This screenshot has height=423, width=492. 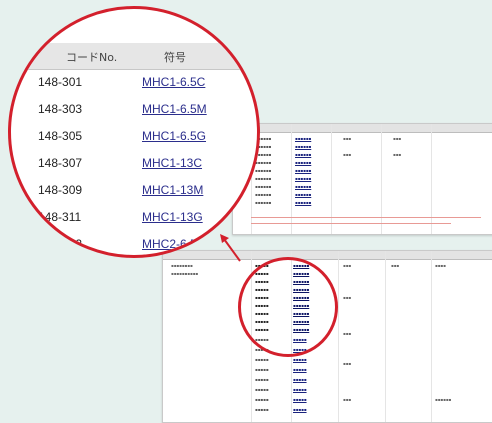 What do you see at coordinates (173, 82) in the screenshot?
I see `symbol-link: MHC1-6.5C` at bounding box center [173, 82].